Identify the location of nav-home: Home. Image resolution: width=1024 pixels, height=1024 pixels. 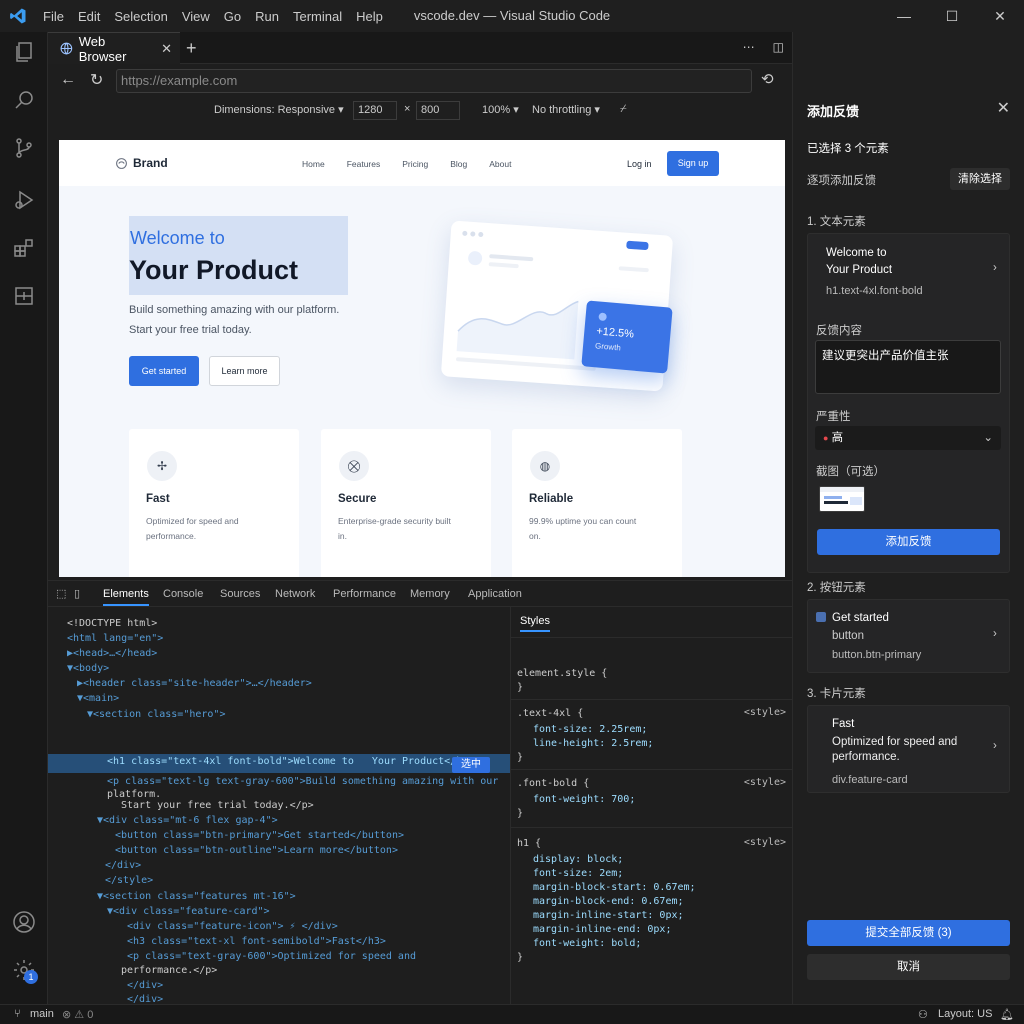
(313, 164).